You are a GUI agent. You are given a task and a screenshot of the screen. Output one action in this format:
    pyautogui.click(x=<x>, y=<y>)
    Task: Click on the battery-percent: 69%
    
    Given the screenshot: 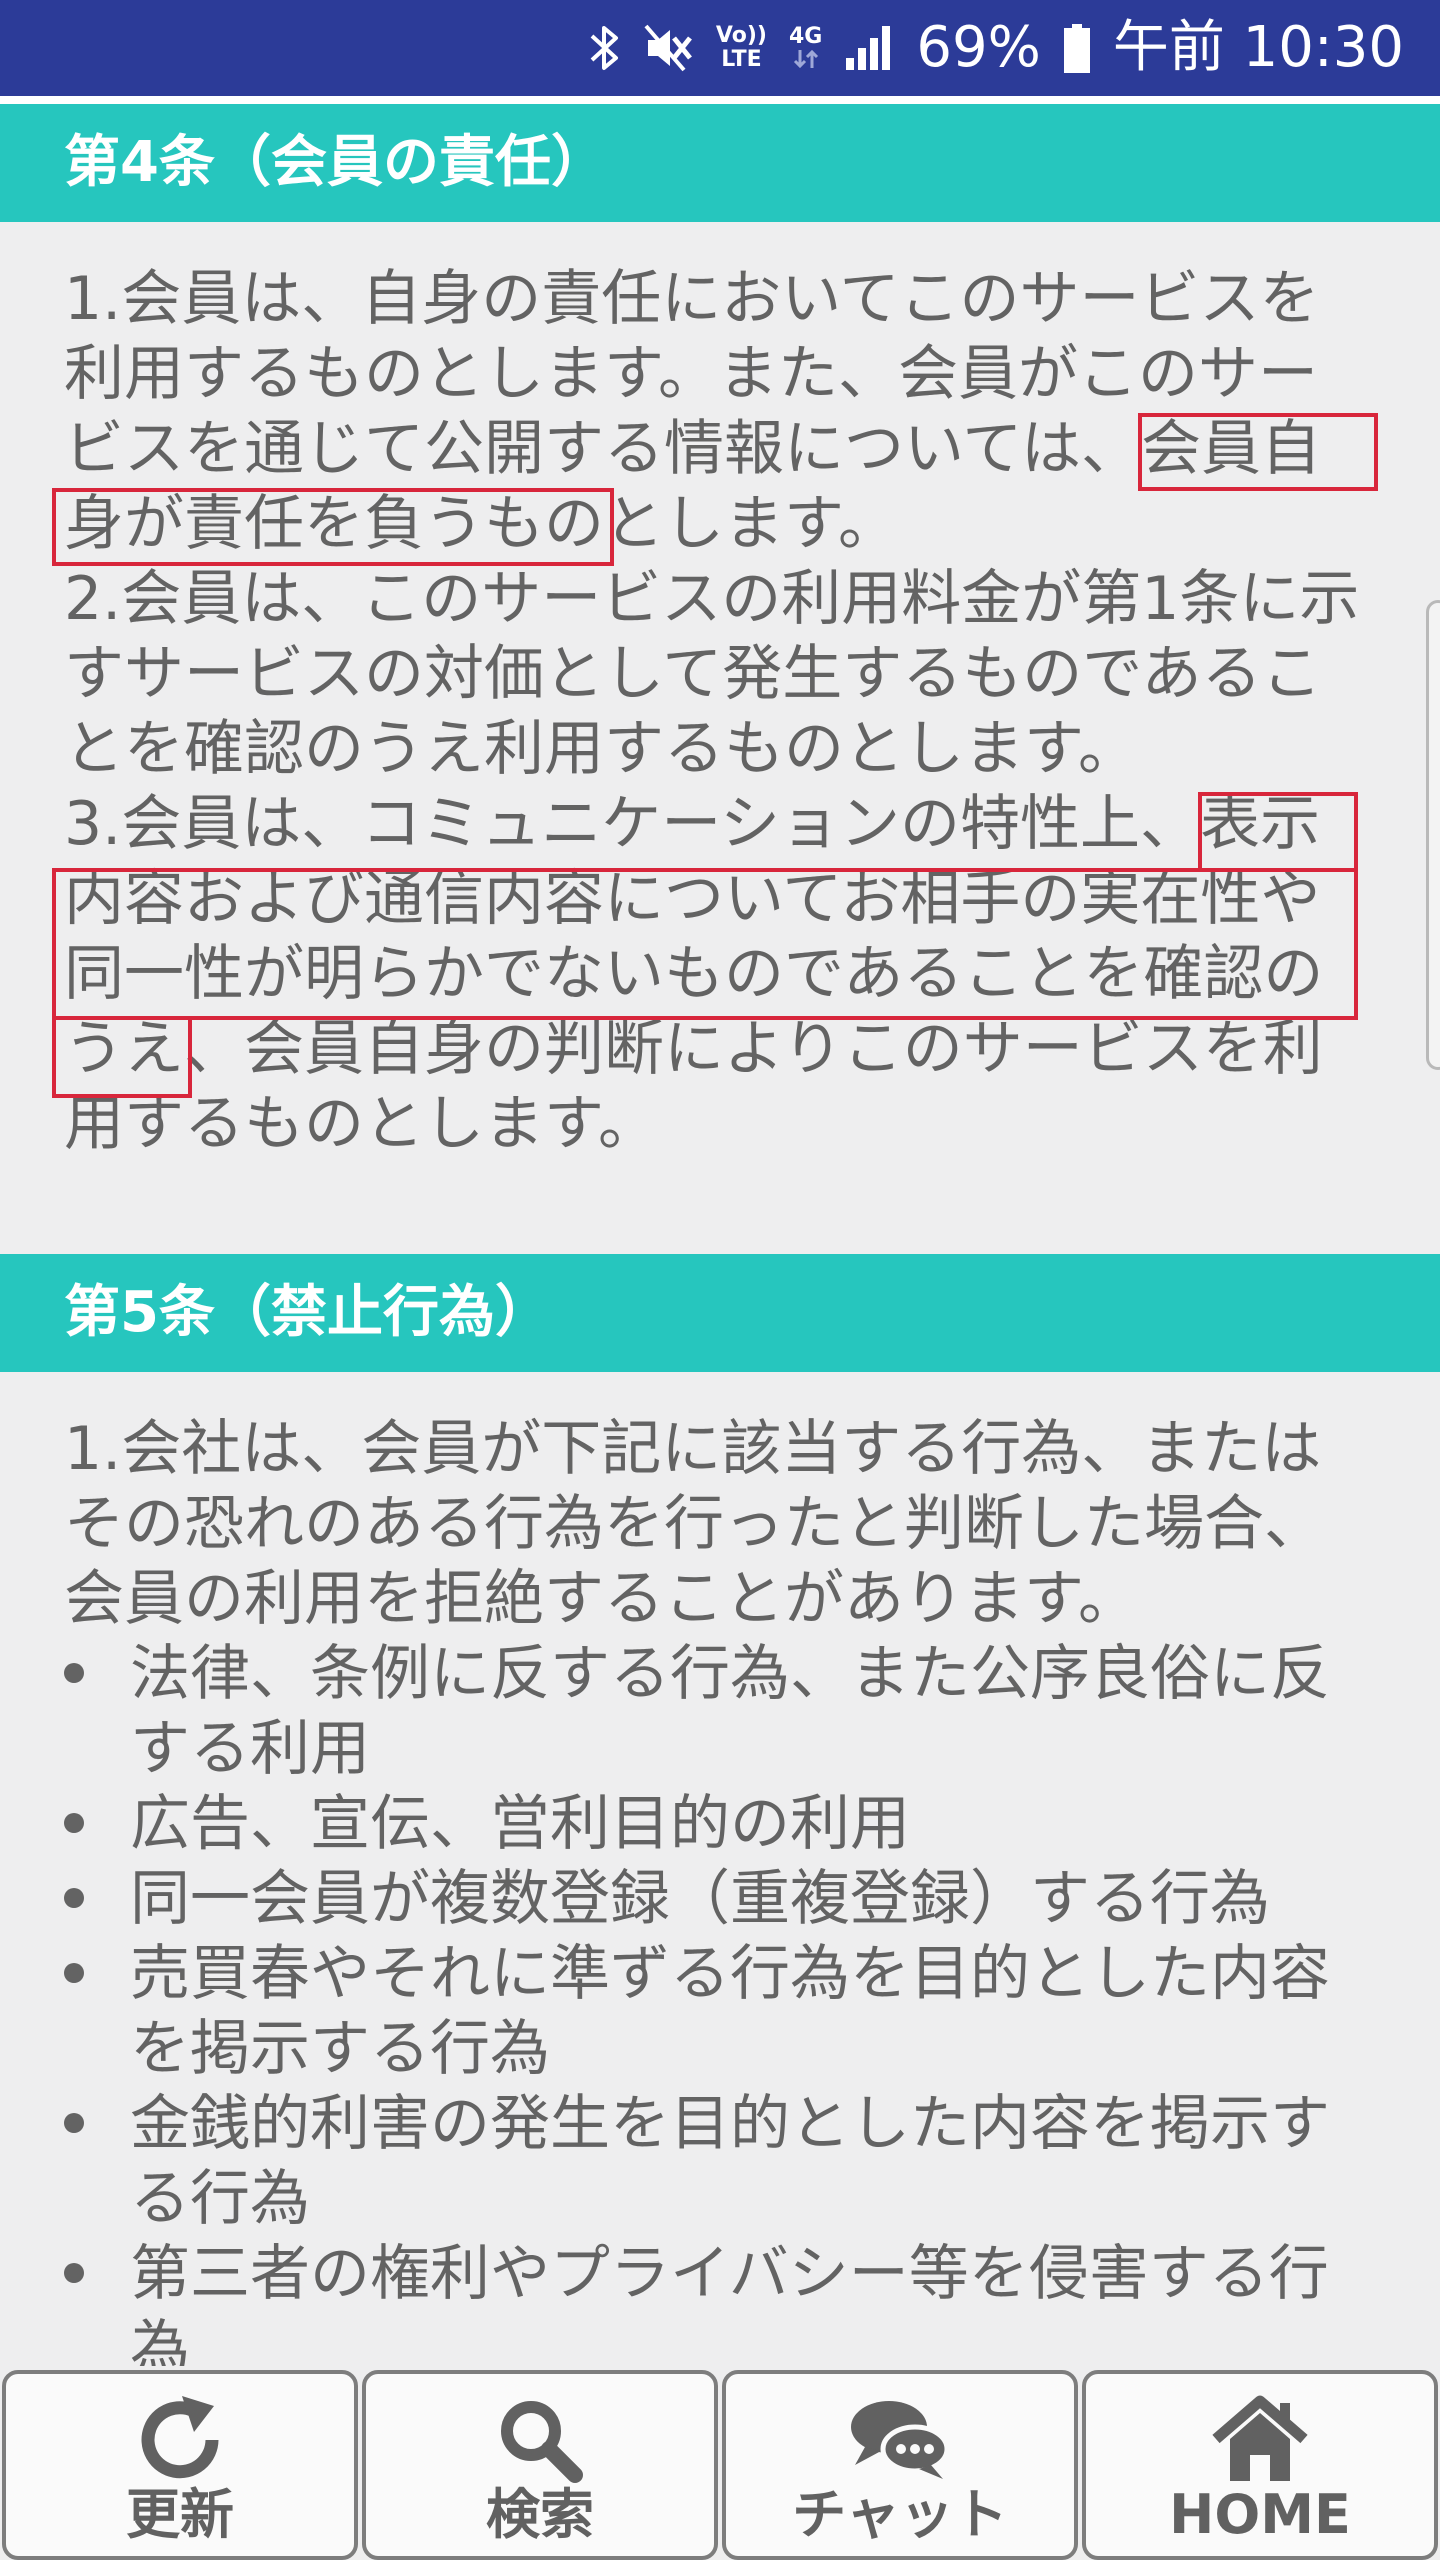 What is the action you would take?
    pyautogui.click(x=978, y=47)
    